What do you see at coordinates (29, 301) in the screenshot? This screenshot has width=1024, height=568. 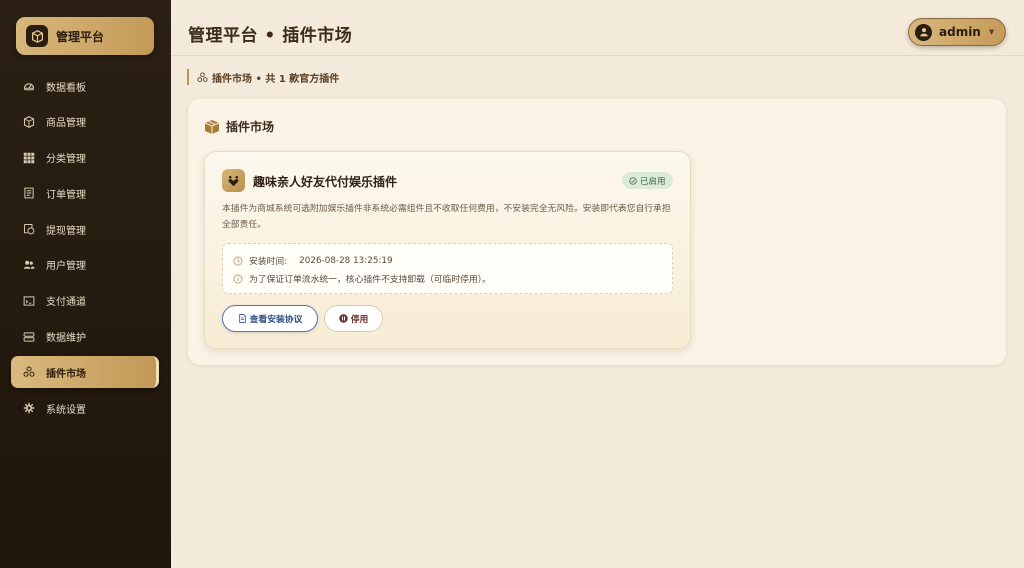 I see `payment-icon` at bounding box center [29, 301].